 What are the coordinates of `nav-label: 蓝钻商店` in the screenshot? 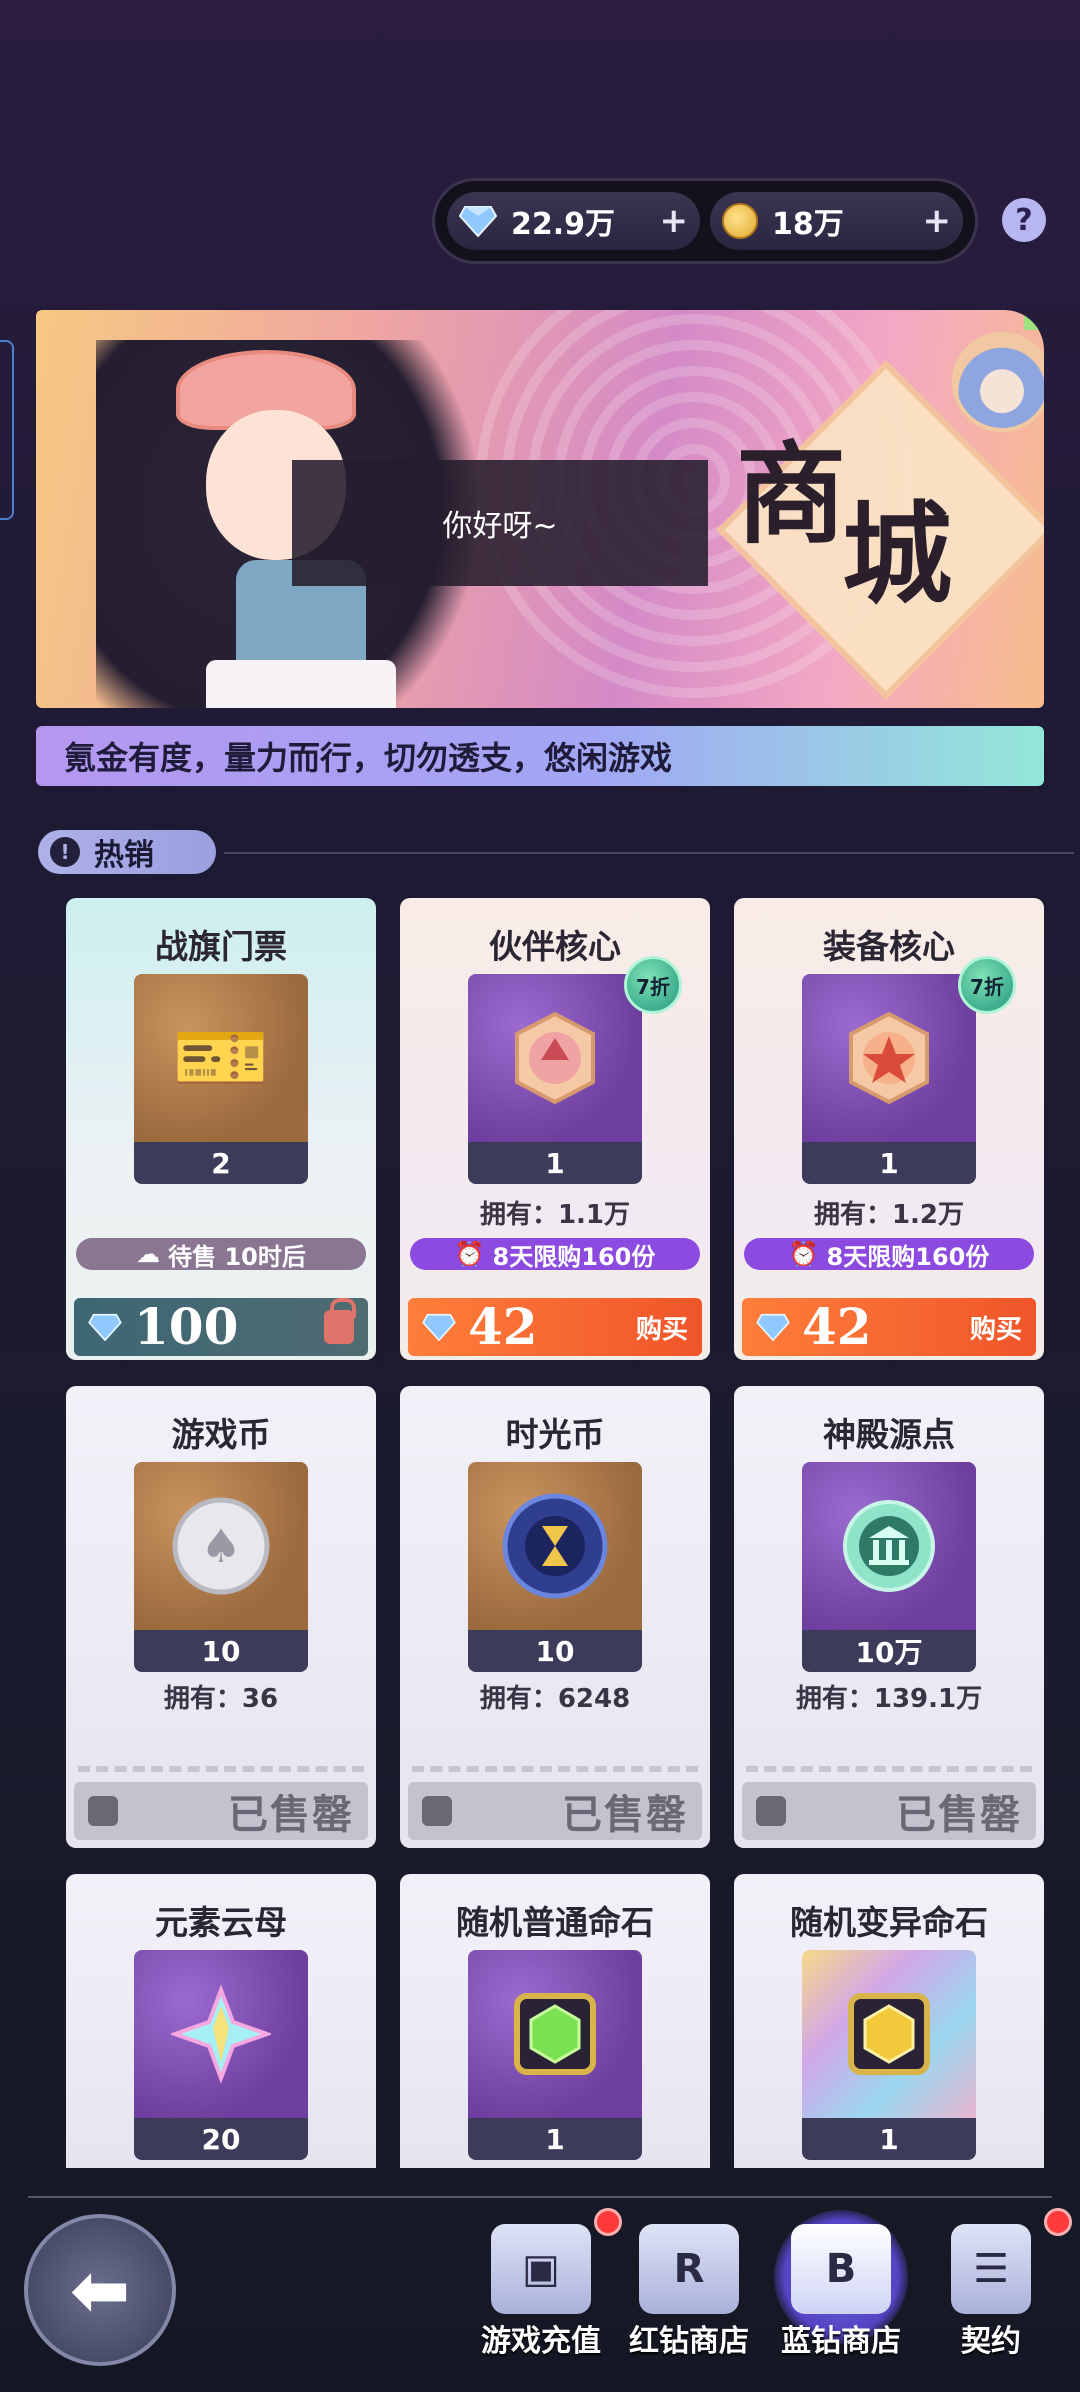 It's located at (841, 2341).